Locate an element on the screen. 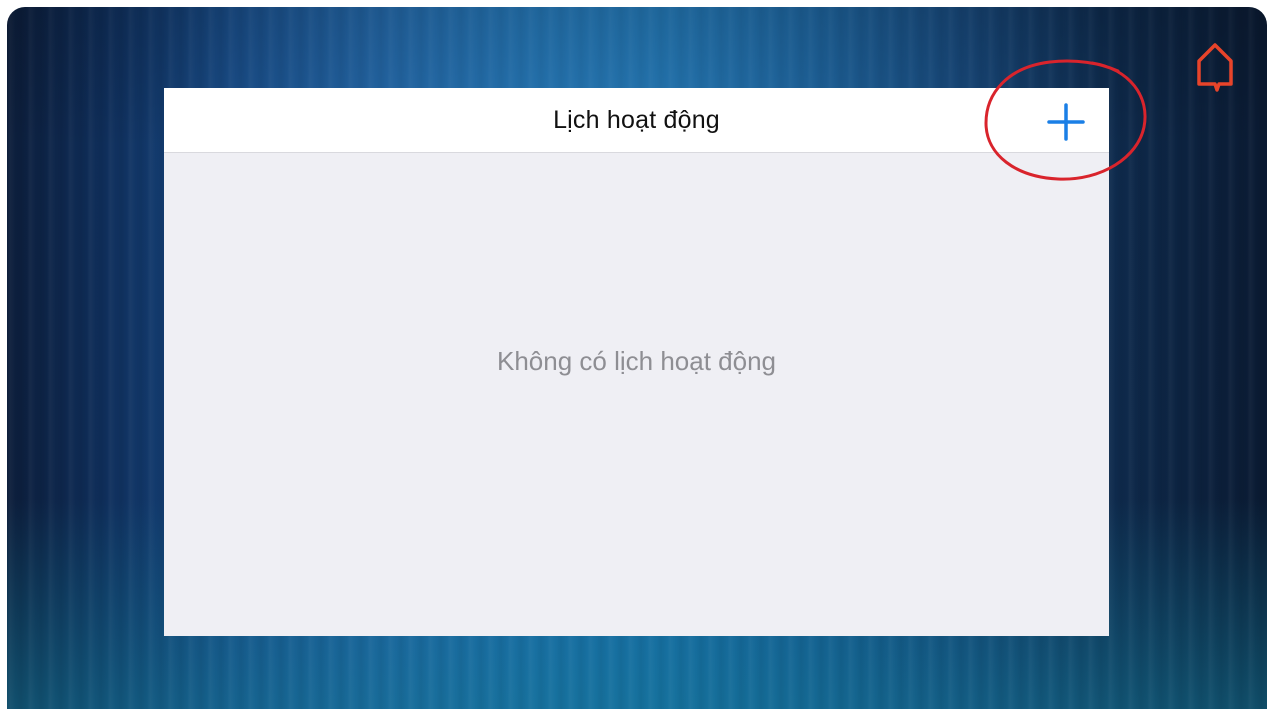  home-button is located at coordinates (1215, 67).